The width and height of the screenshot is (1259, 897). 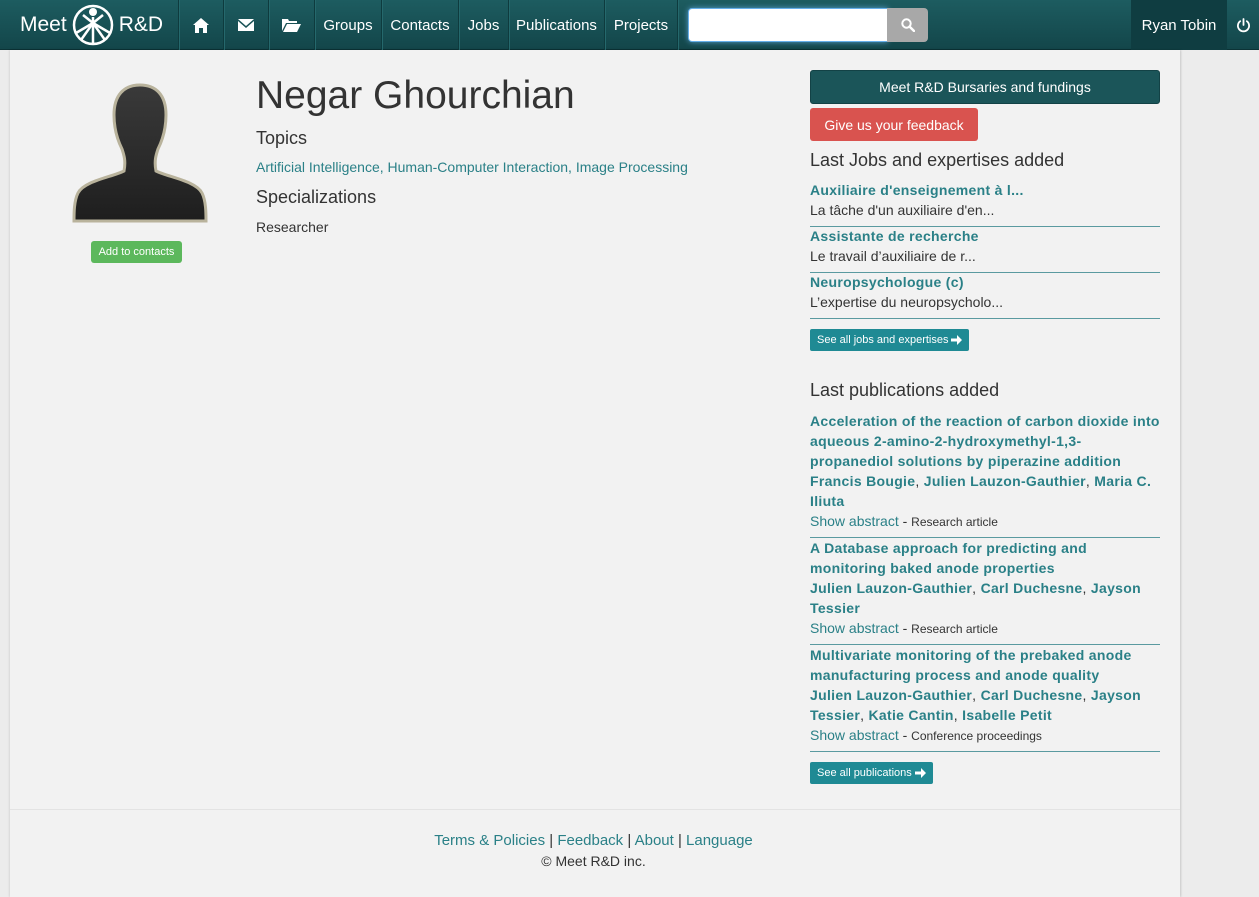 What do you see at coordinates (864, 773) in the screenshot?
I see `see-all-publications-label: See all publications` at bounding box center [864, 773].